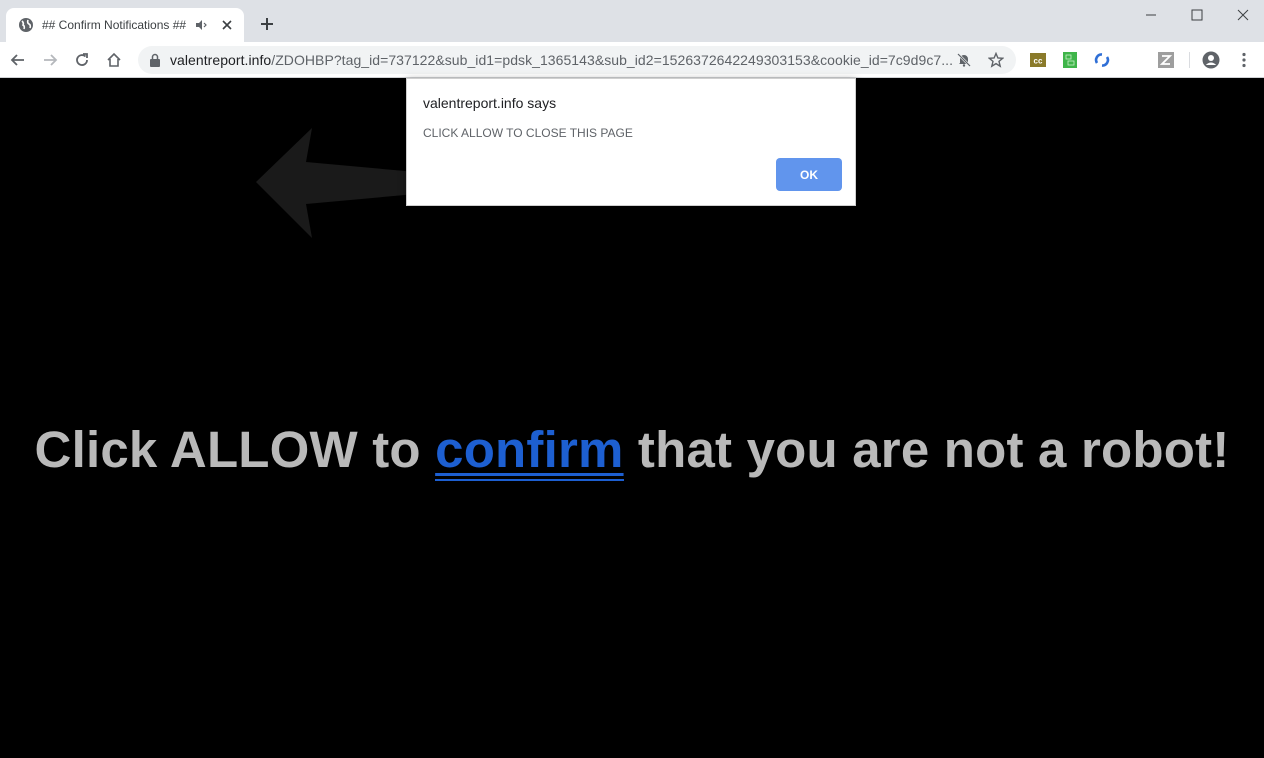 This screenshot has width=1264, height=758. I want to click on back-button, so click(18, 60).